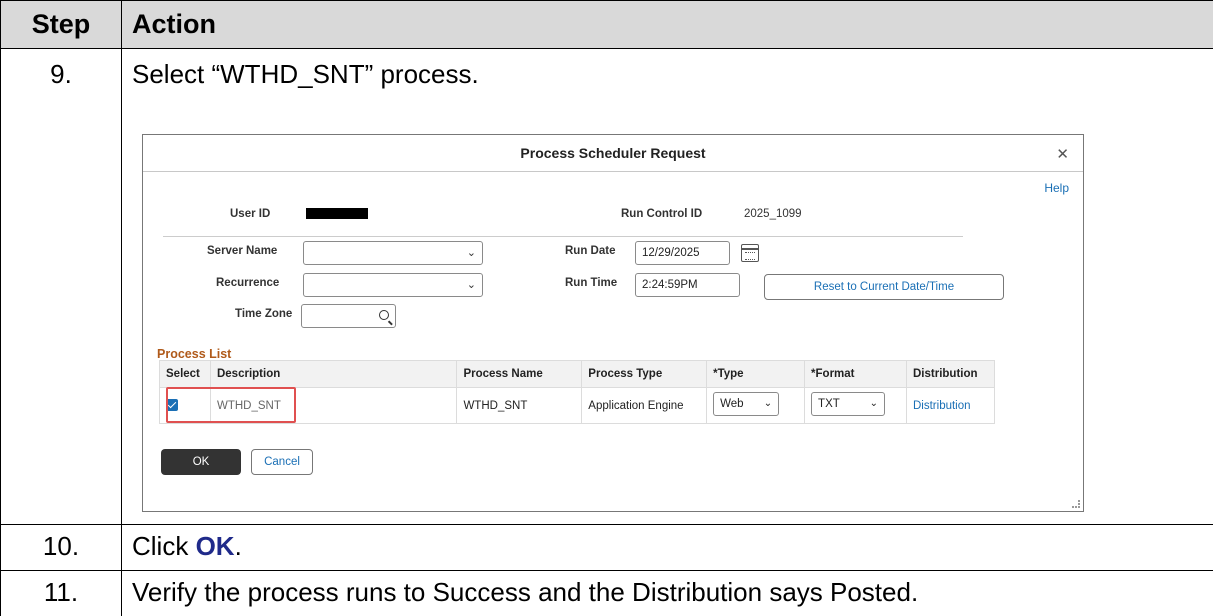 This screenshot has width=1213, height=616. Describe the element at coordinates (732, 404) in the screenshot. I see `type-value: Web` at that location.